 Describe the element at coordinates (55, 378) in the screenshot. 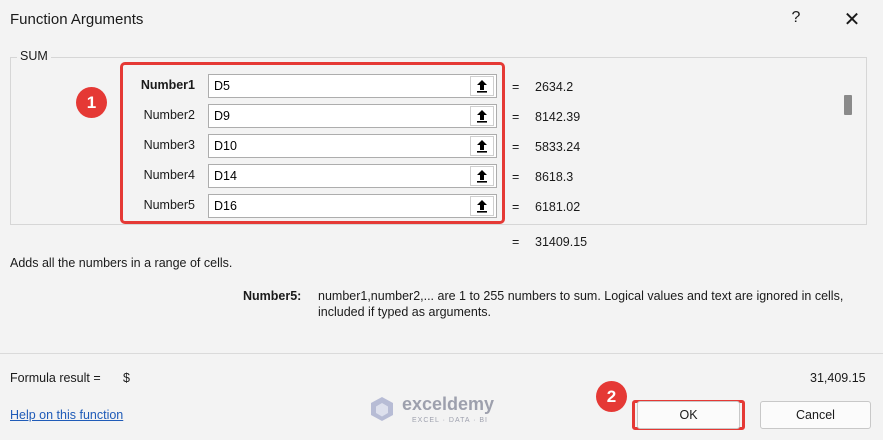

I see `formula-result-label: Formula result =` at that location.